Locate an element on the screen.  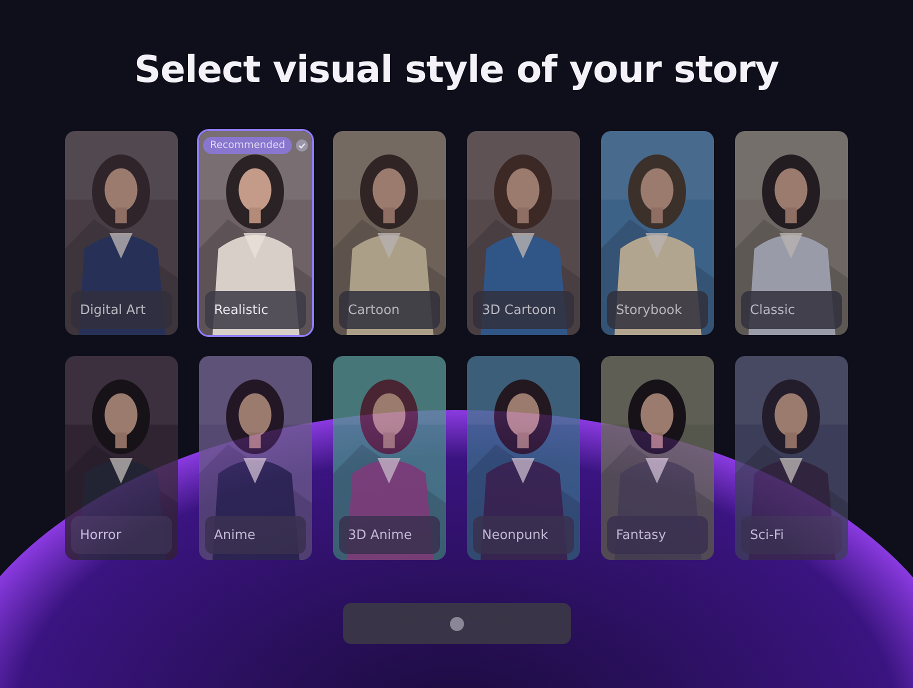
style-card: Classic is located at coordinates (791, 233).